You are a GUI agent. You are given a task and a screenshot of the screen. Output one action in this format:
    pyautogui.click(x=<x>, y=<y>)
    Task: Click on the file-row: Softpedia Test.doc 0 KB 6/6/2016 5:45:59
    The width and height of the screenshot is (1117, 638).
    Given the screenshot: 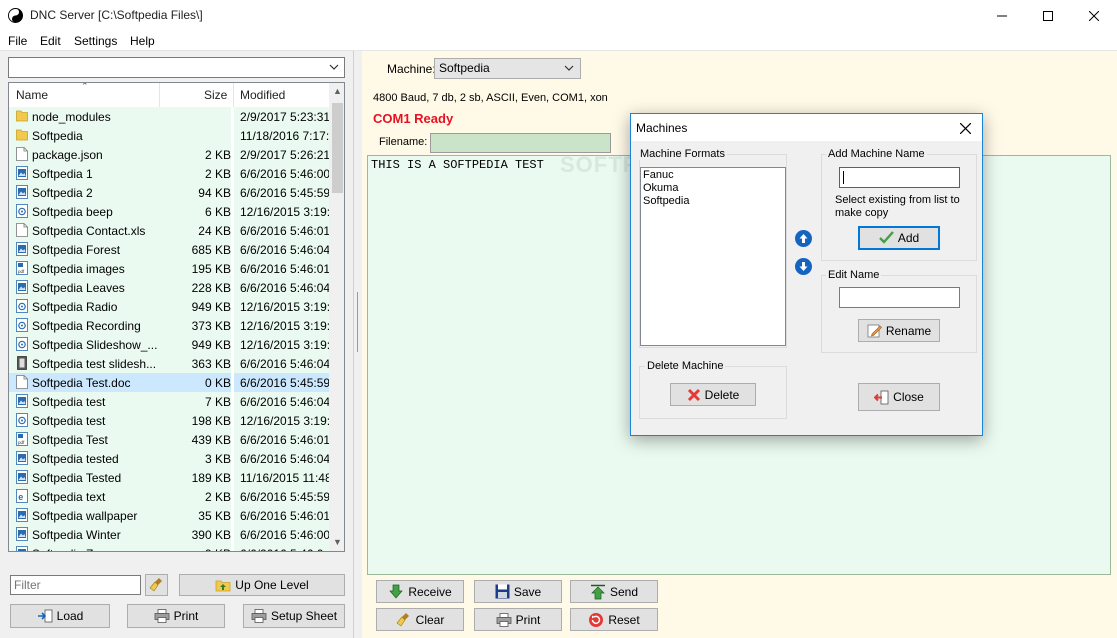 What is the action you would take?
    pyautogui.click(x=169, y=382)
    